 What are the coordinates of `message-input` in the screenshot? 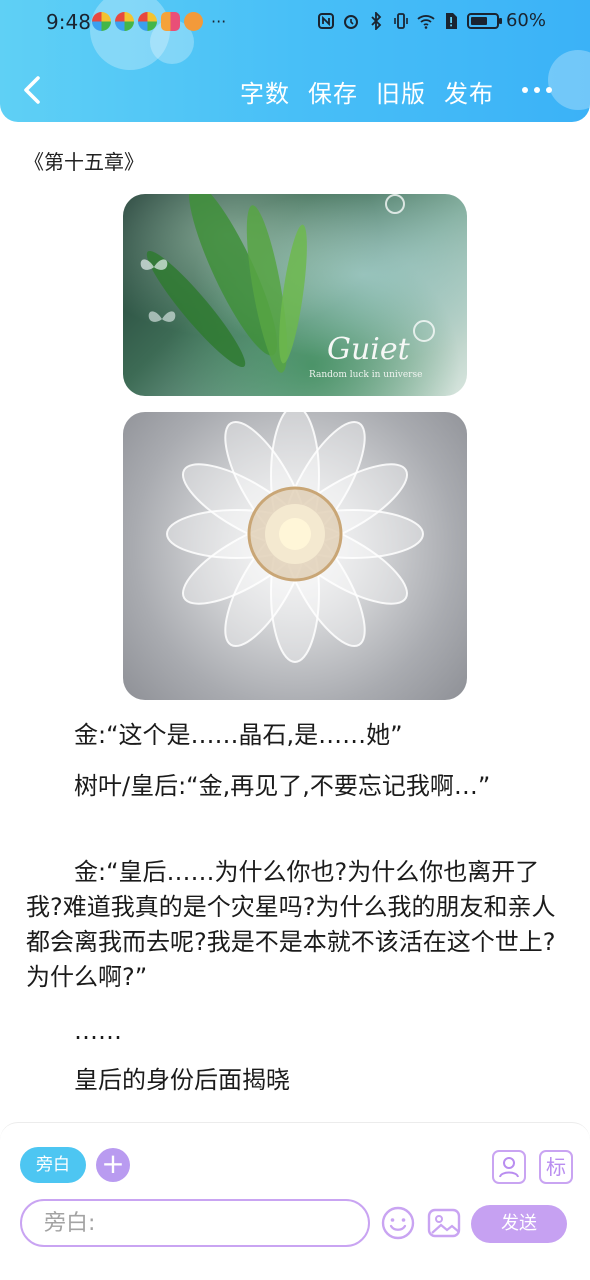 It's located at (195, 1223).